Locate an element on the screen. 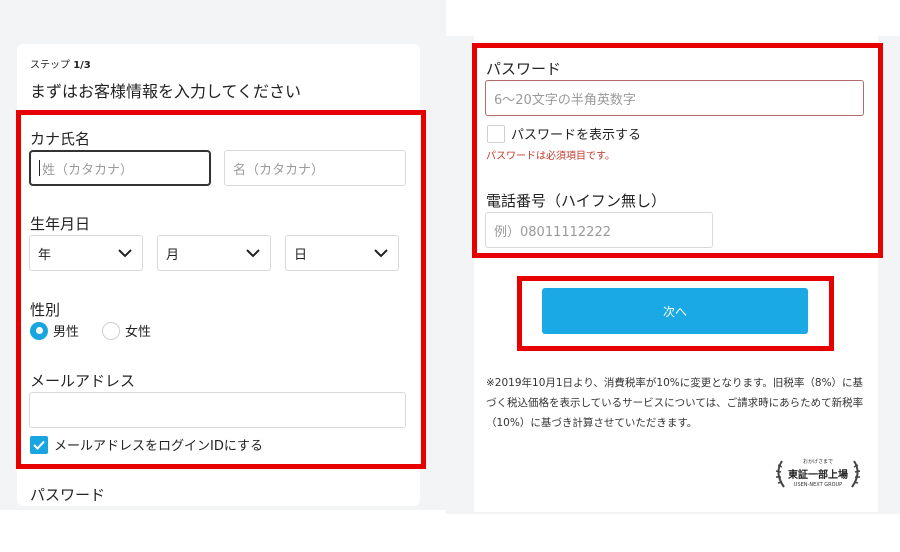 The image size is (900, 552). email-label: メールアドレス is located at coordinates (83, 381).